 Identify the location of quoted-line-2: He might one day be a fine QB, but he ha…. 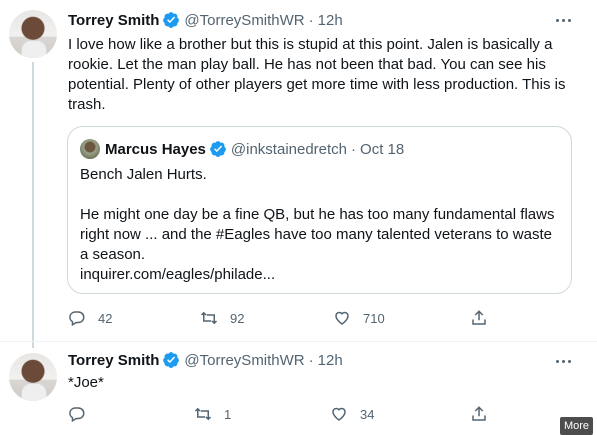
(317, 234).